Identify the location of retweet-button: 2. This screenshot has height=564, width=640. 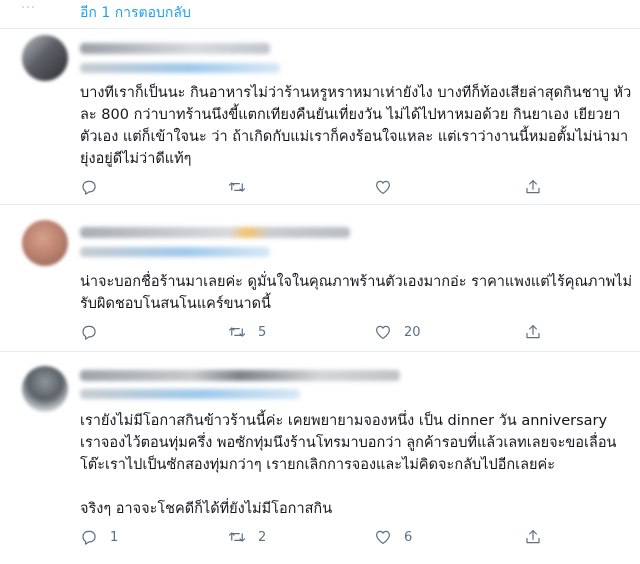
(247, 537).